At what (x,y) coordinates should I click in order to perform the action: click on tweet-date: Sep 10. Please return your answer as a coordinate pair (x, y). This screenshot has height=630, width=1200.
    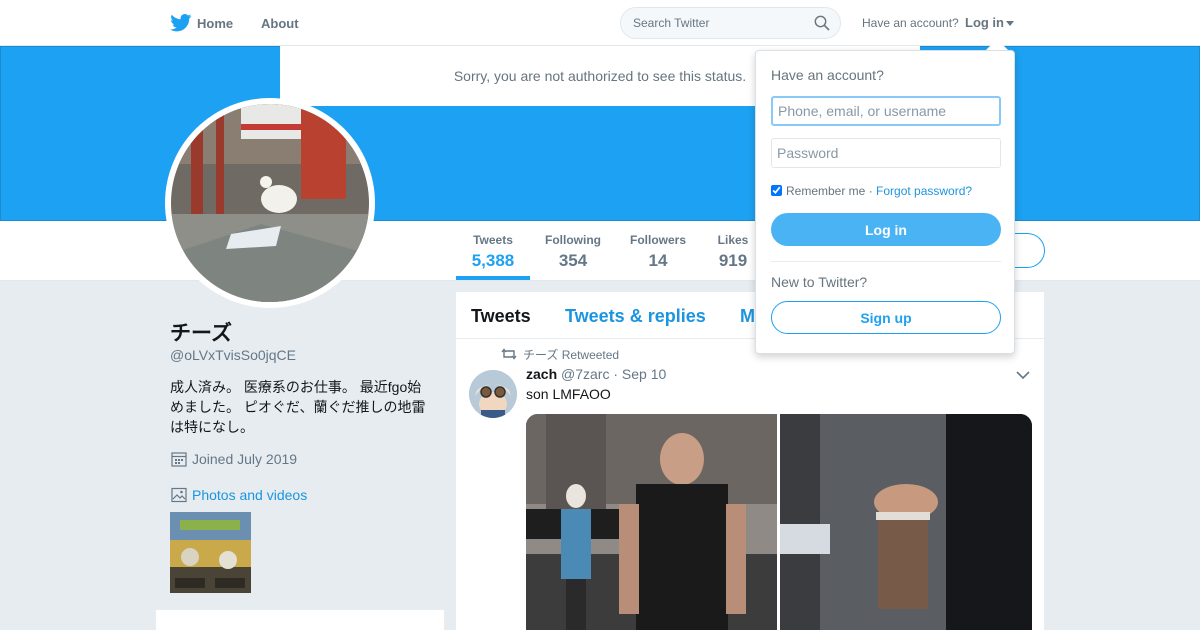
    Looking at the image, I should click on (644, 374).